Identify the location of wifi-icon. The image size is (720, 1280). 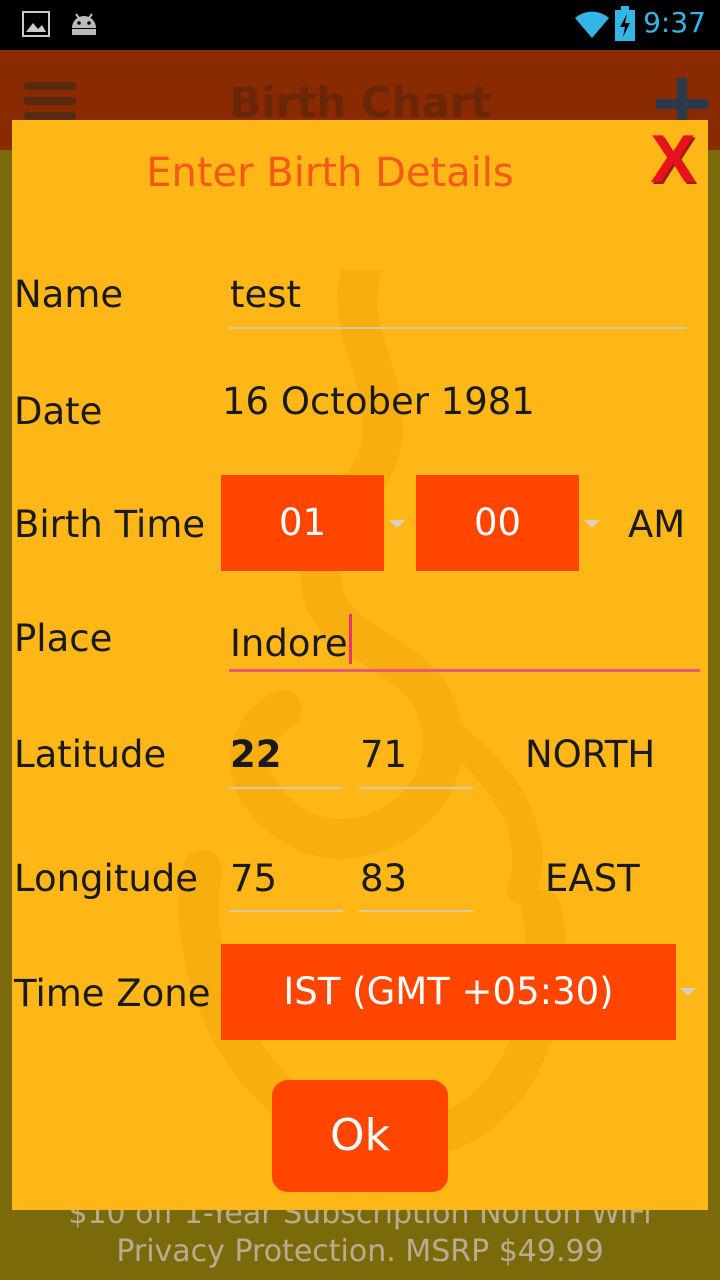
(592, 24).